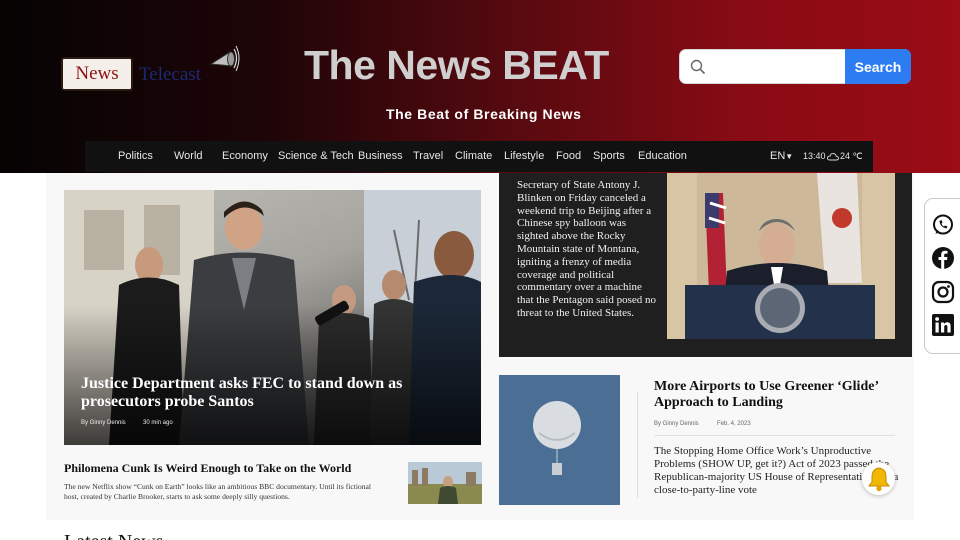 The width and height of the screenshot is (960, 540). What do you see at coordinates (789, 156) in the screenshot?
I see `chevron-down-icon: ▼` at bounding box center [789, 156].